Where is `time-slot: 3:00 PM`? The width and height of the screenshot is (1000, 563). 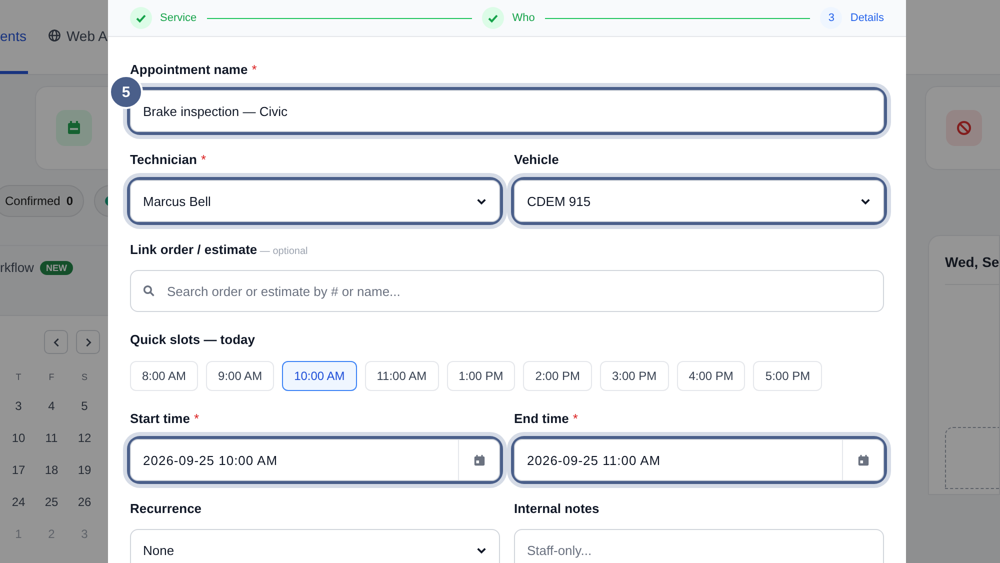
time-slot: 3:00 PM is located at coordinates (634, 376).